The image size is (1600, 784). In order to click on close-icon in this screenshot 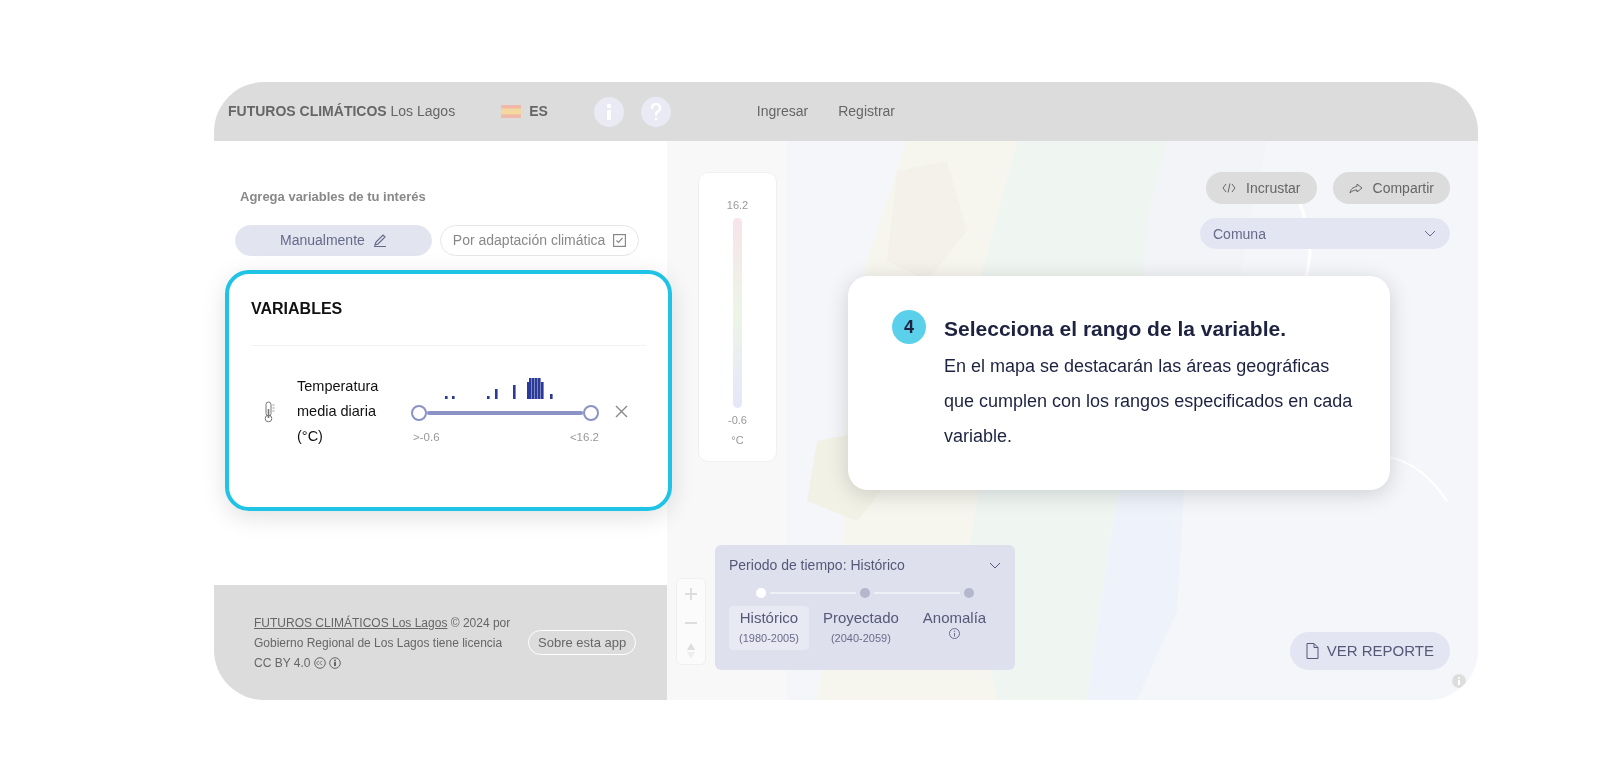, I will do `click(621, 412)`.